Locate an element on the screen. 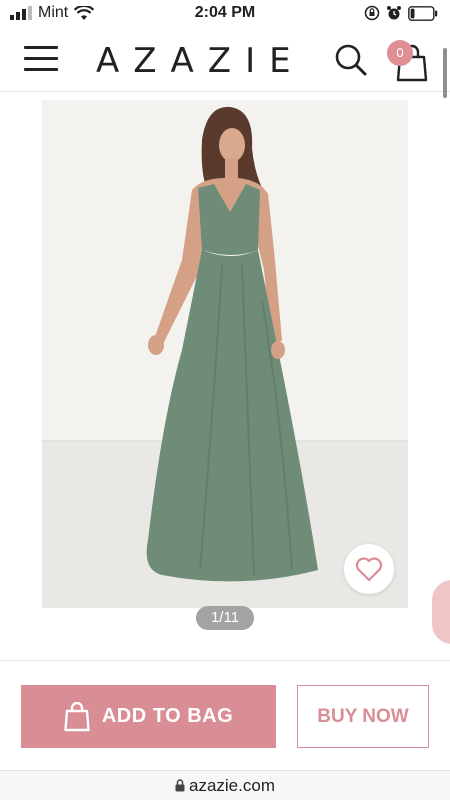  action-bar: ADD TO BAG BUY NOW is located at coordinates (225, 715).